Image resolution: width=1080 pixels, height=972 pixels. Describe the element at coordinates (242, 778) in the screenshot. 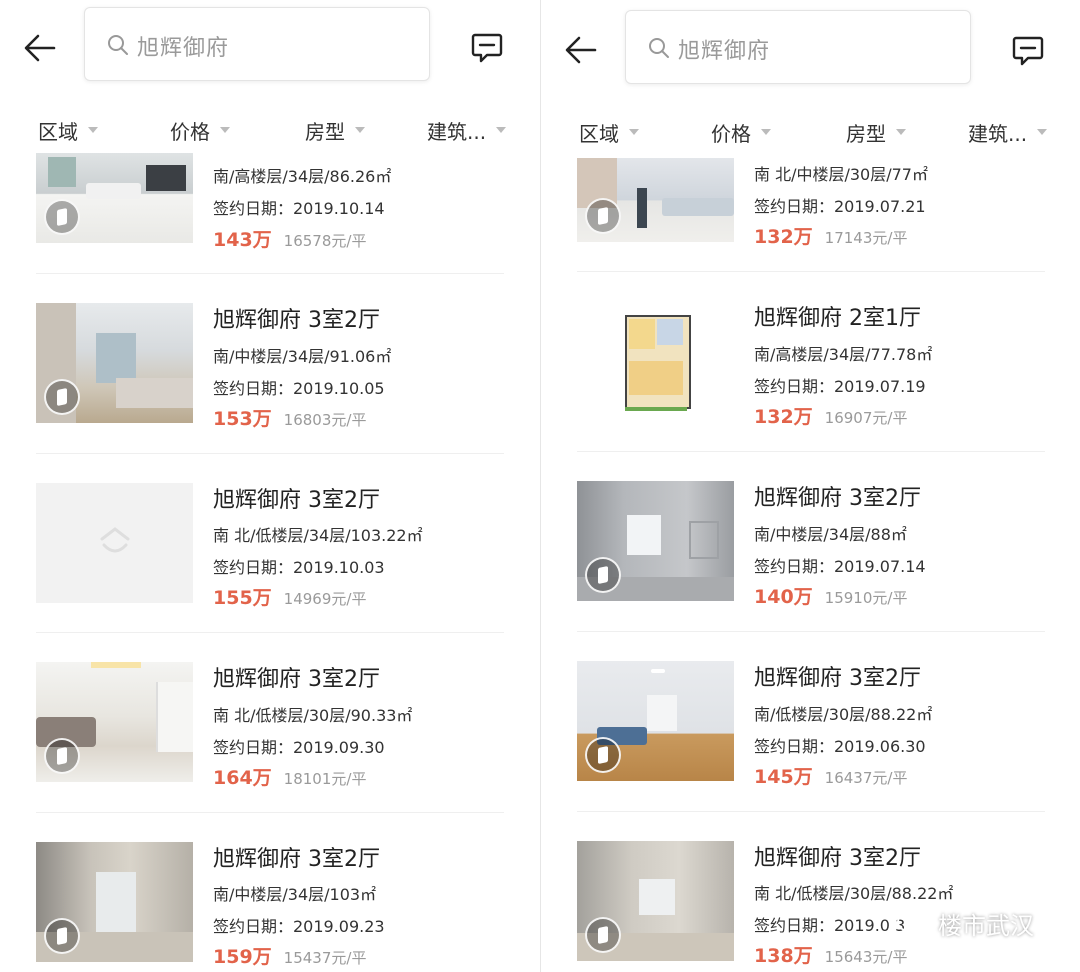

I see `total-price: 164万` at that location.